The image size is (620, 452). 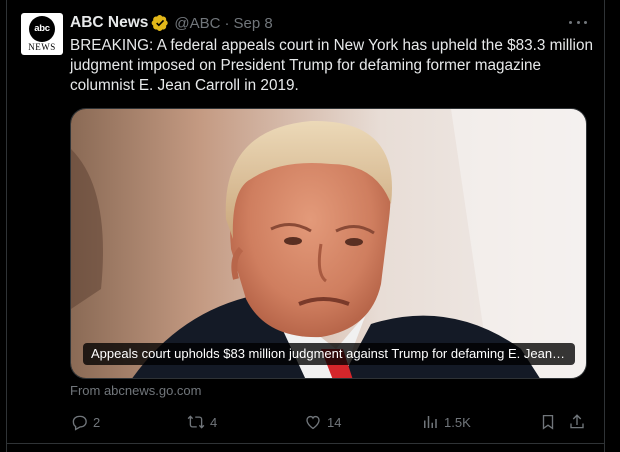 What do you see at coordinates (171, 23) in the screenshot?
I see `post-header: ABC News @ABC · Sep 8` at bounding box center [171, 23].